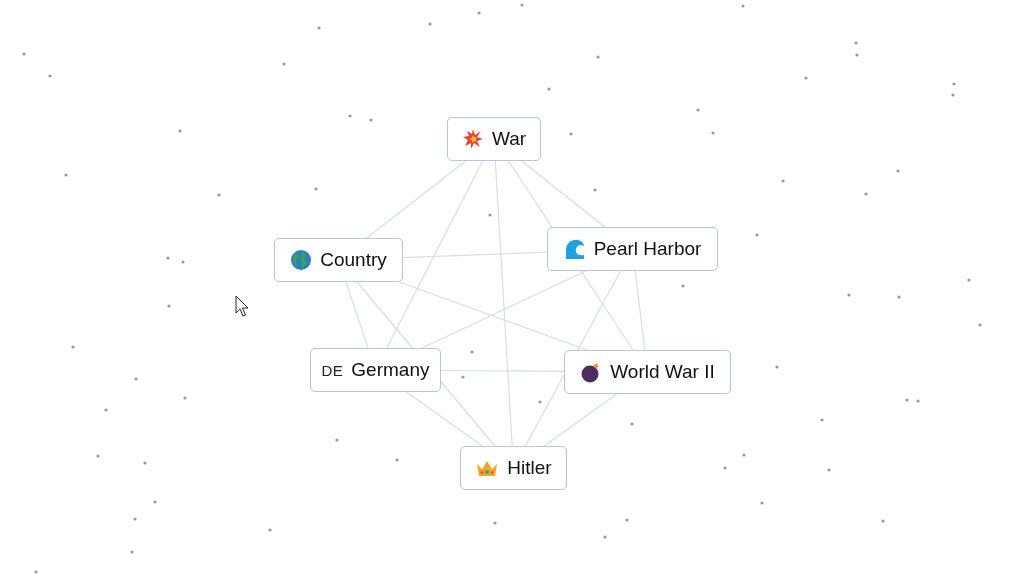 The image size is (1024, 576). What do you see at coordinates (632, 249) in the screenshot?
I see `element-tile: Pearl Harbor` at bounding box center [632, 249].